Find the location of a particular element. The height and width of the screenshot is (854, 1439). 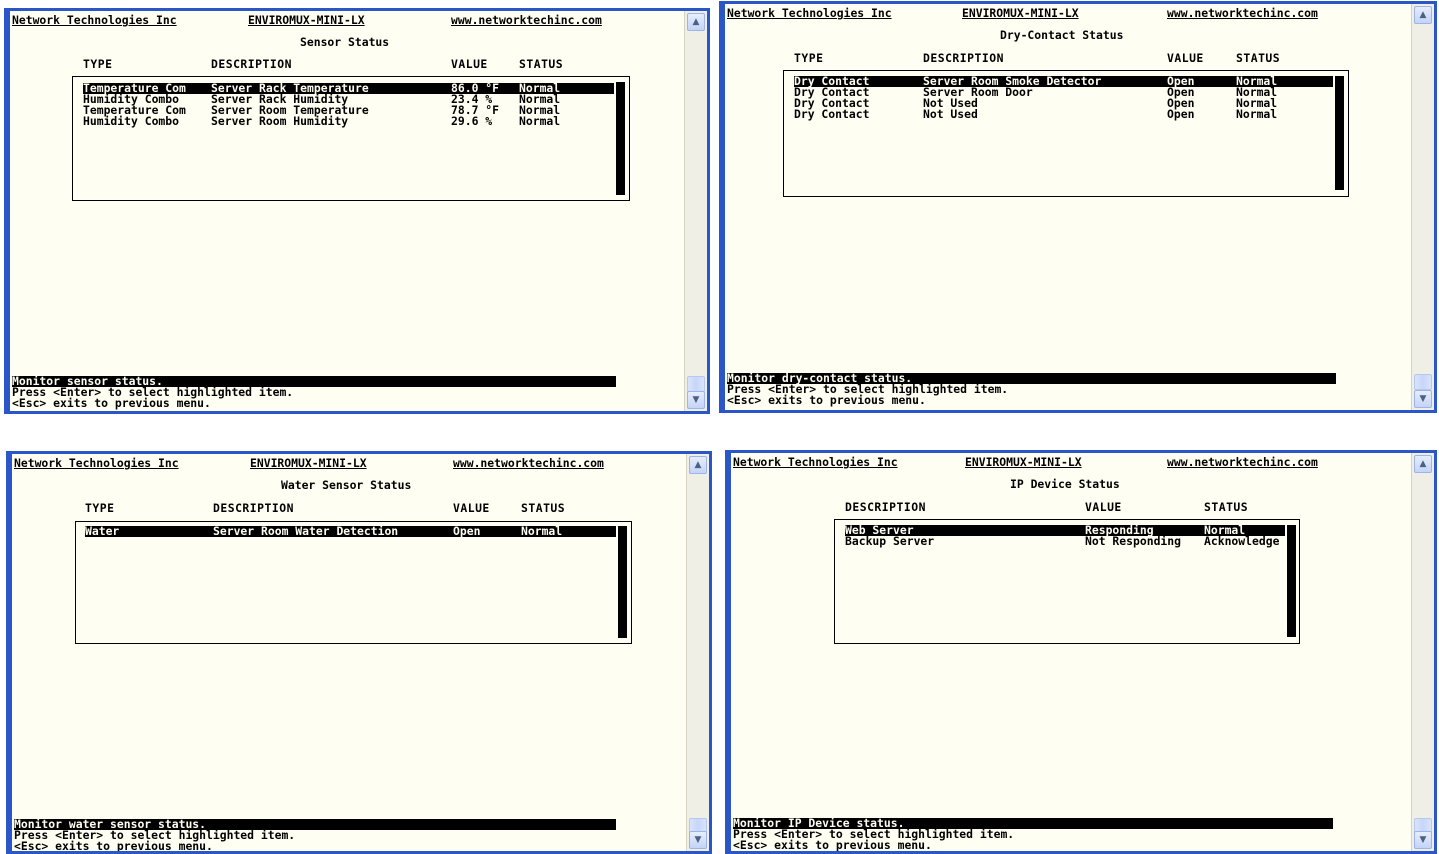

cell-description: Backup Server is located at coordinates (890, 541).